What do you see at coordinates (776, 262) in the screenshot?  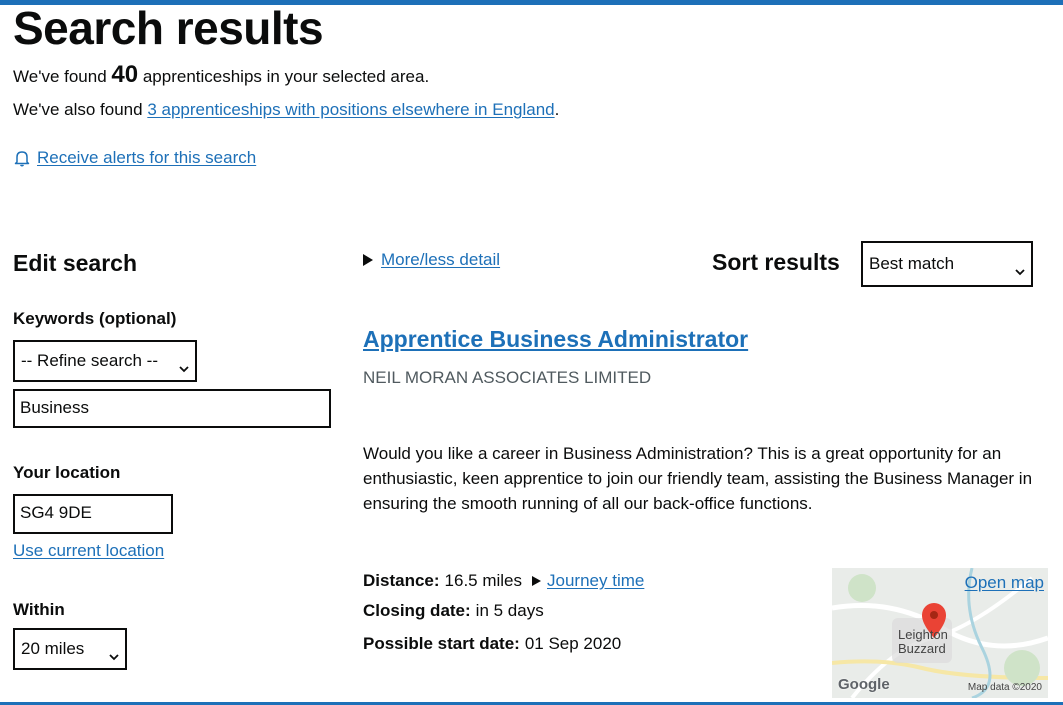 I see `sort-results-label: Sort results` at bounding box center [776, 262].